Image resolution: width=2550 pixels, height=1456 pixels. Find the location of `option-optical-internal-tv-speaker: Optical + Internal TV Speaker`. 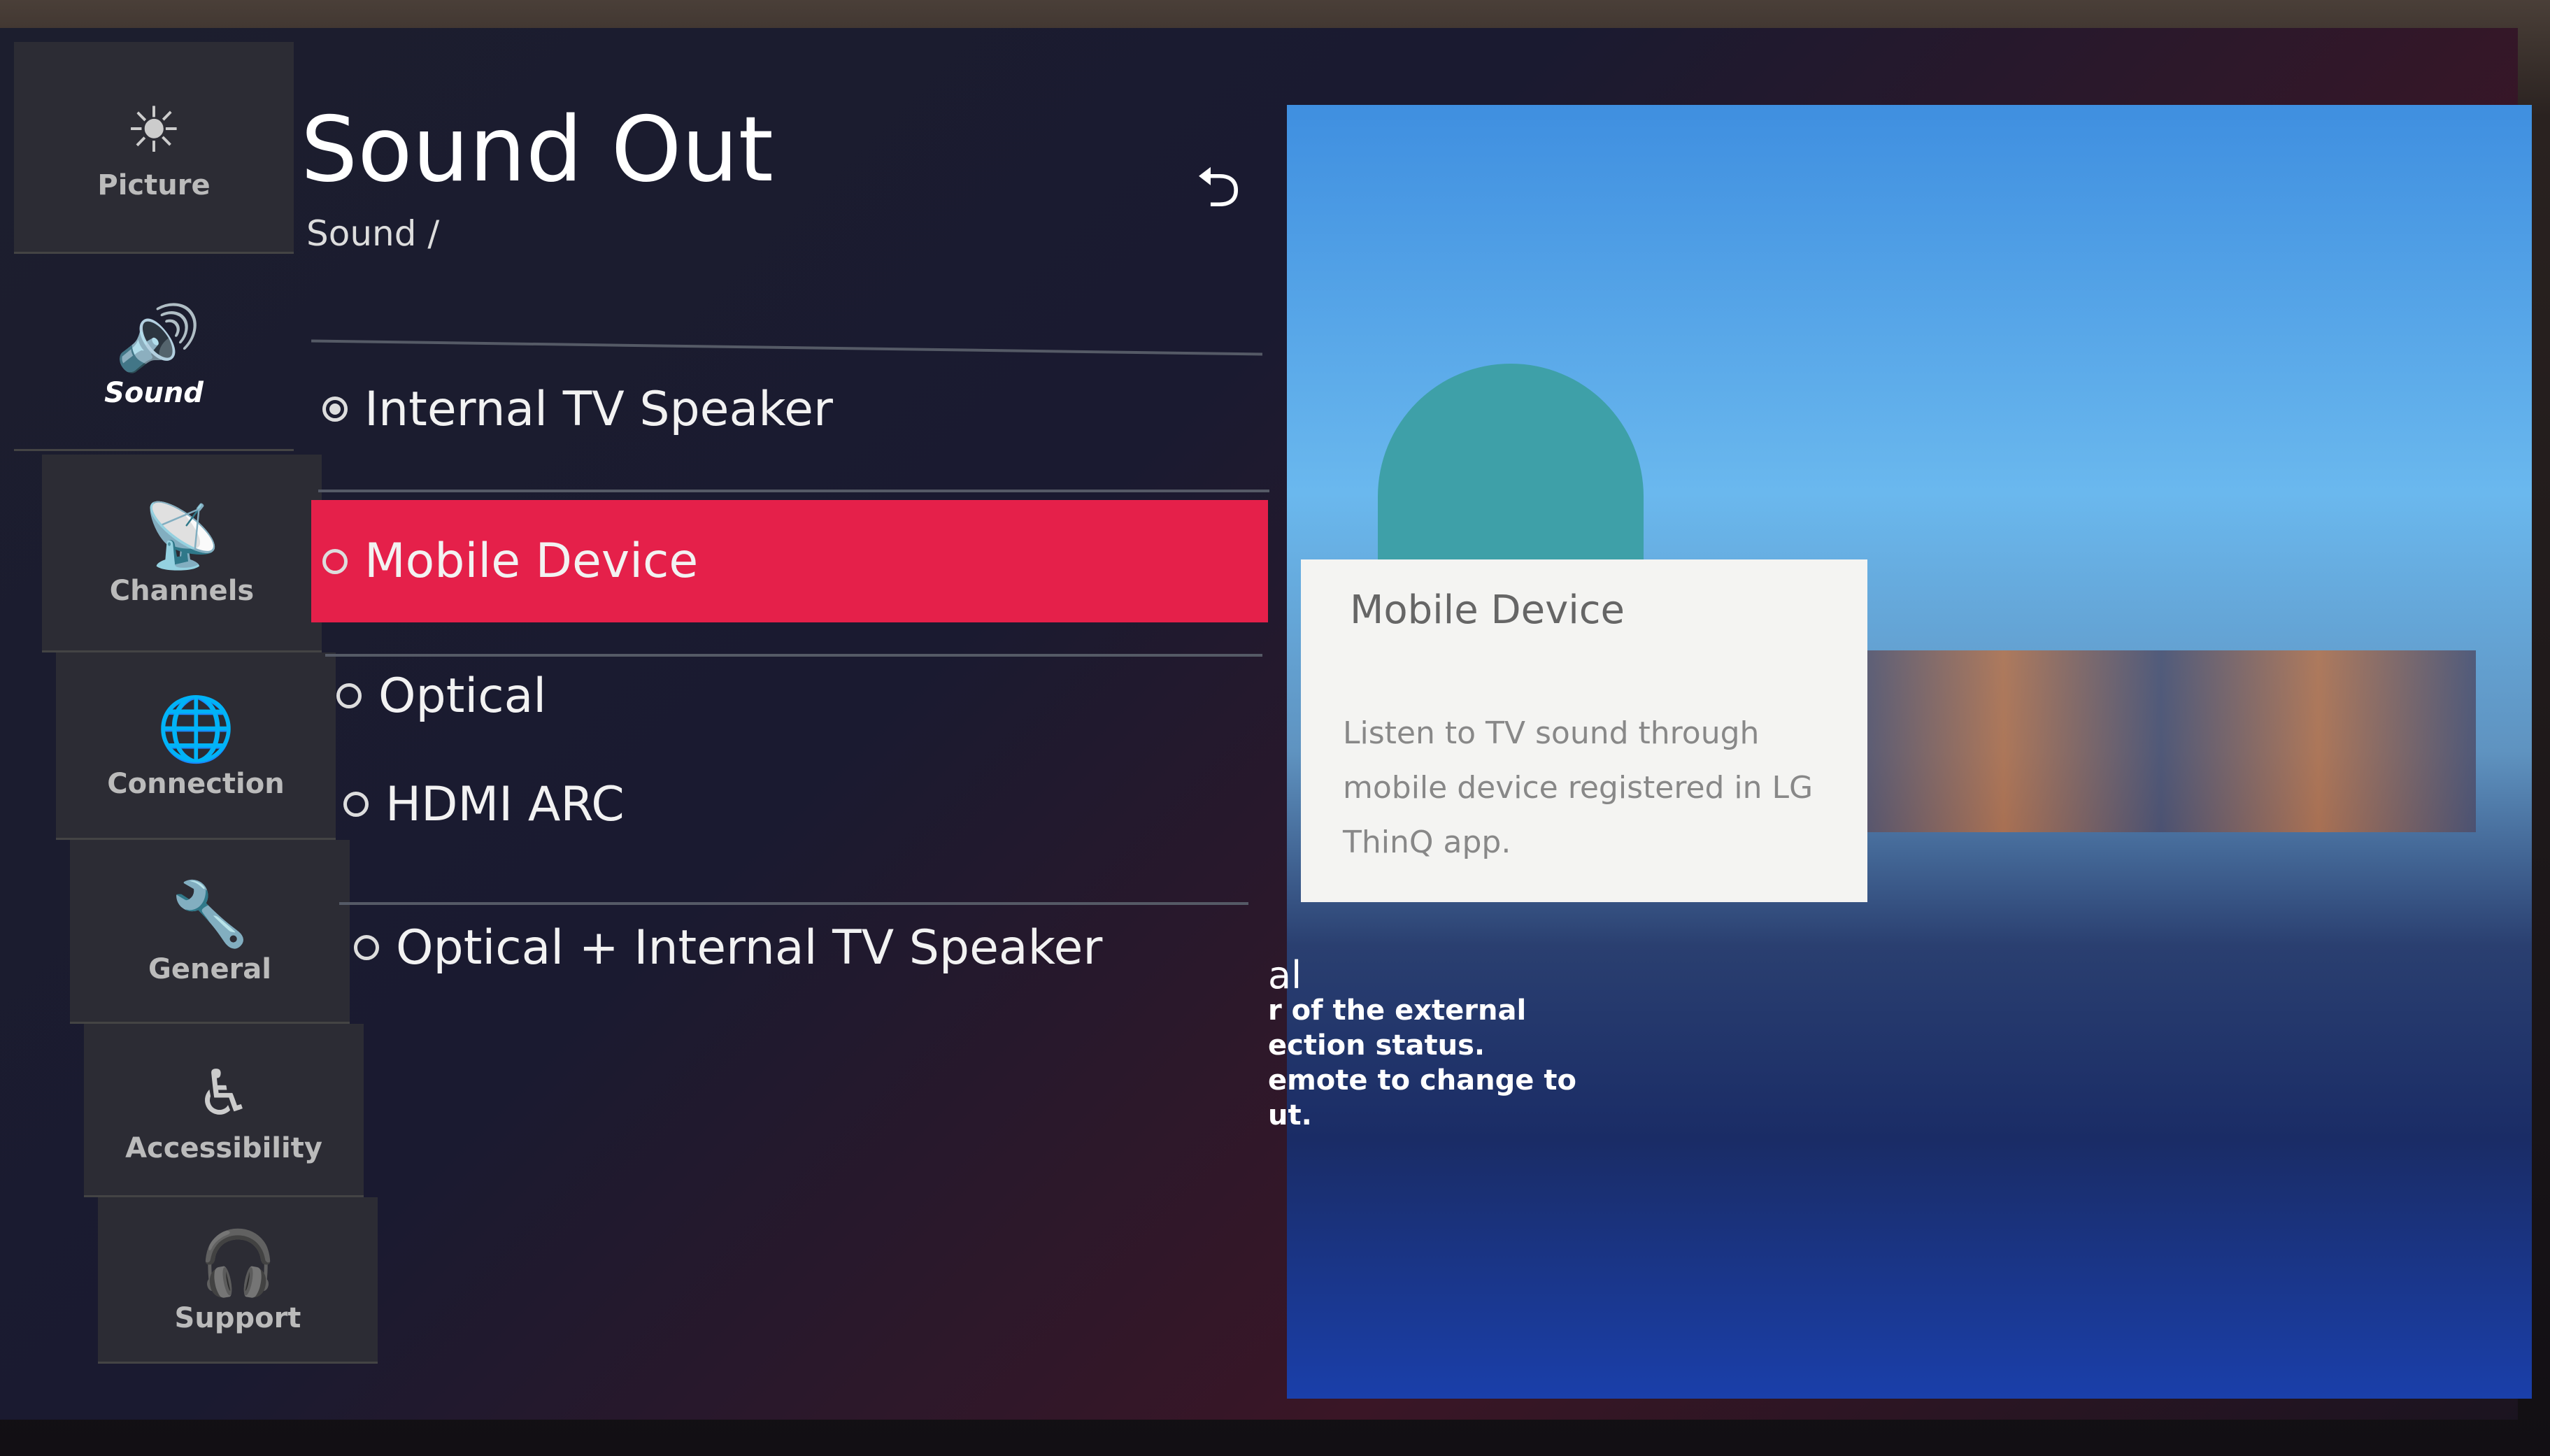

option-optical-internal-tv-speaker: Optical + Internal TV Speaker is located at coordinates (797, 947).